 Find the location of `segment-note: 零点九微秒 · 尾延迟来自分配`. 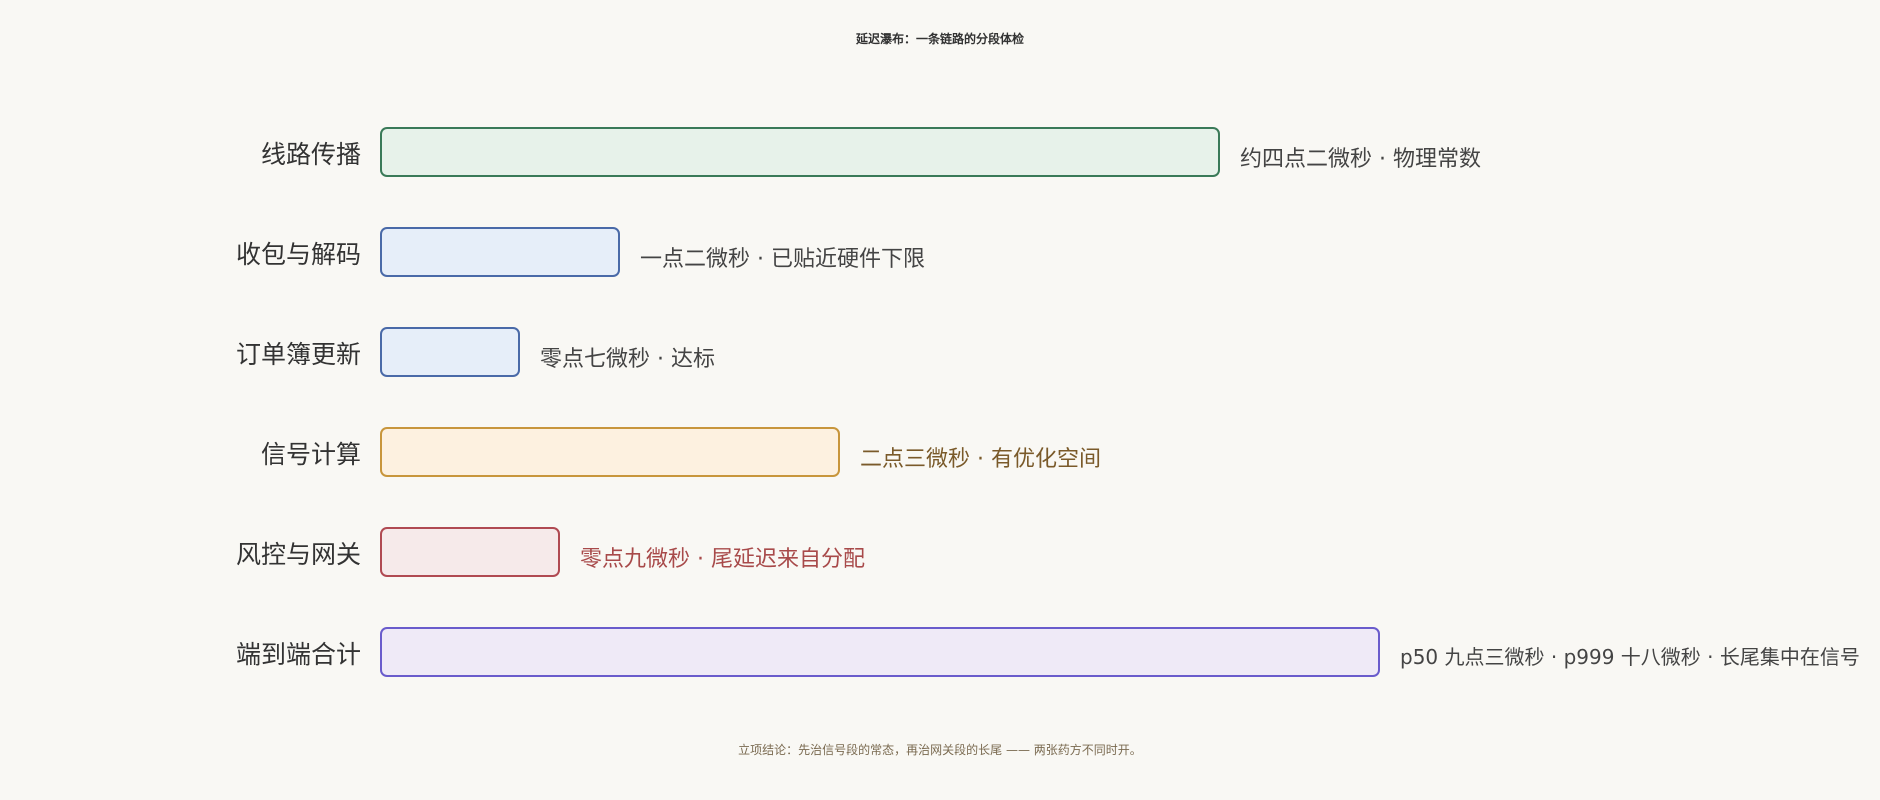

segment-note: 零点九微秒 · 尾延迟来自分配 is located at coordinates (722, 559).